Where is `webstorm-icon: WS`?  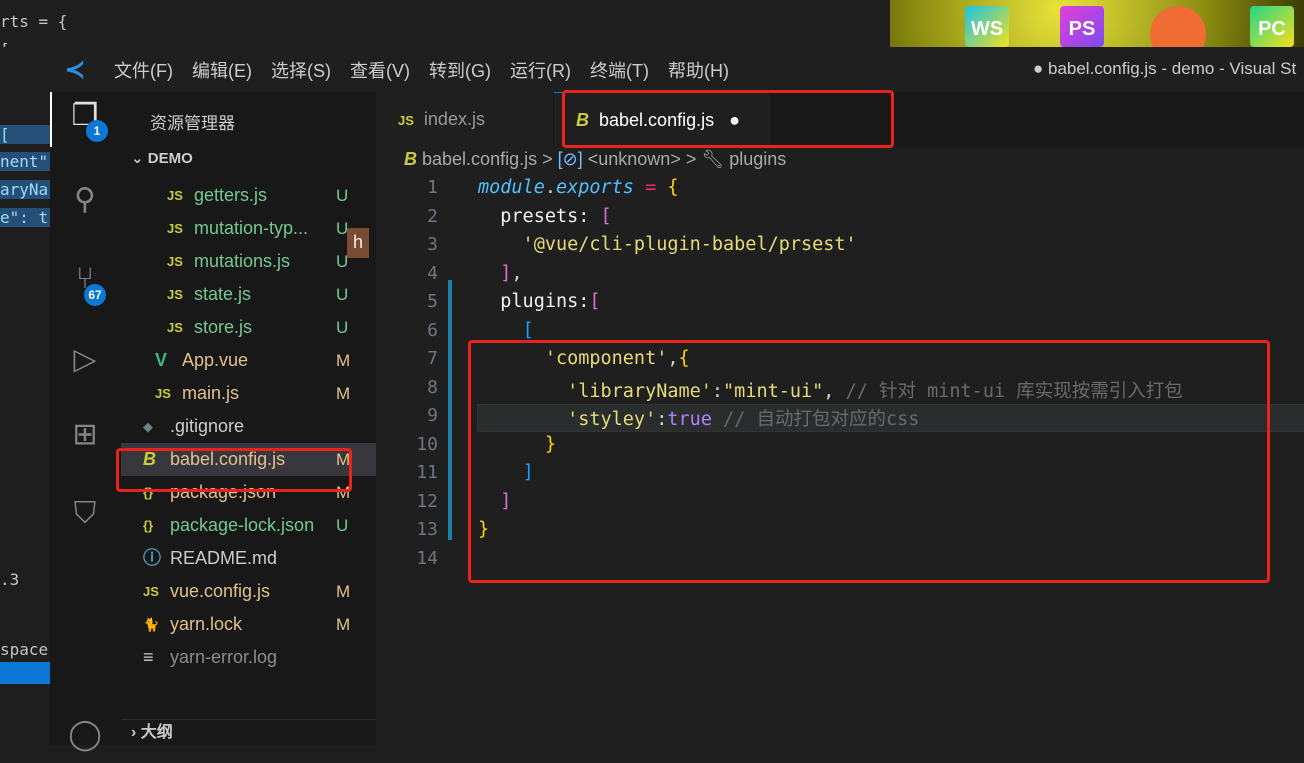
webstorm-icon: WS is located at coordinates (987, 26).